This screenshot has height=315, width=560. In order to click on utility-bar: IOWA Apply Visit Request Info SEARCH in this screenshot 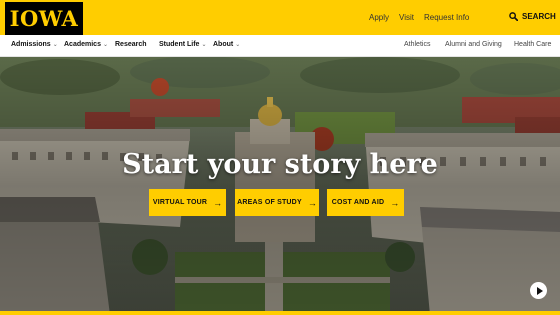, I will do `click(280, 17)`.